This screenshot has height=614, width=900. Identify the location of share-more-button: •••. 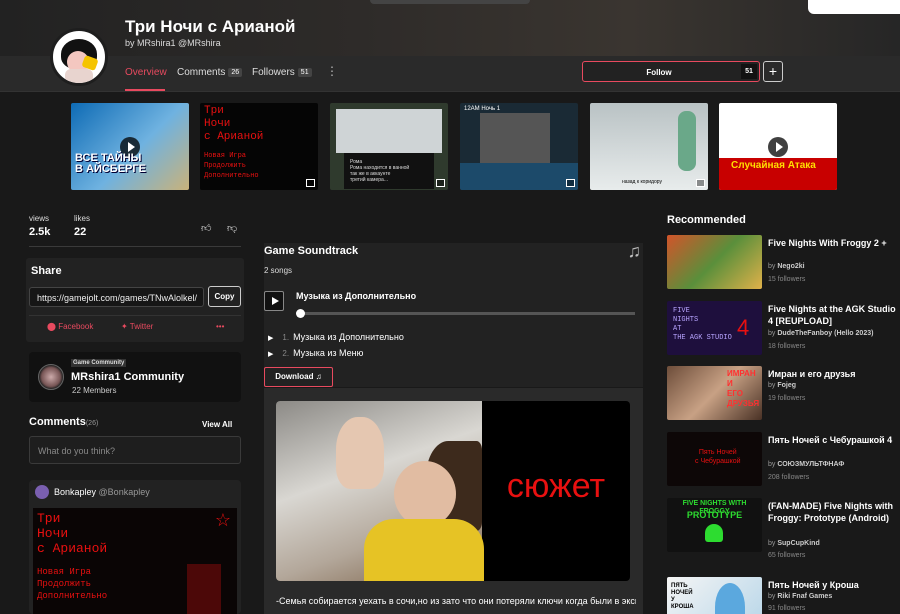
(220, 326).